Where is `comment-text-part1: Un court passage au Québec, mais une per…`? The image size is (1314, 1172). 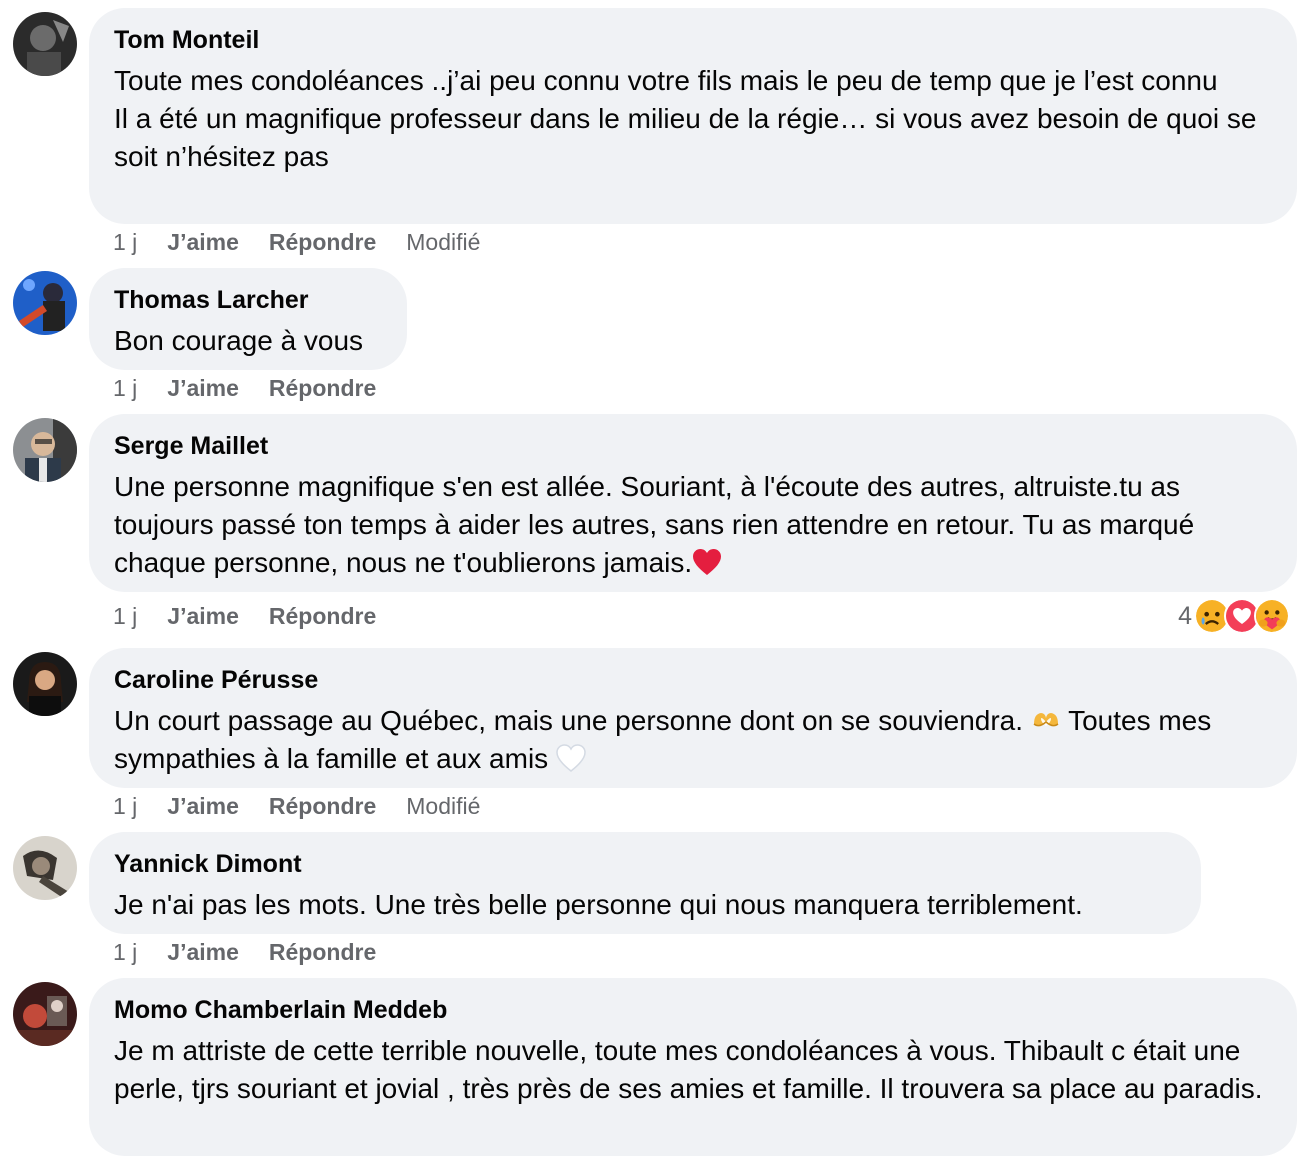
comment-text-part1: Un court passage au Québec, mais une per… is located at coordinates (572, 720).